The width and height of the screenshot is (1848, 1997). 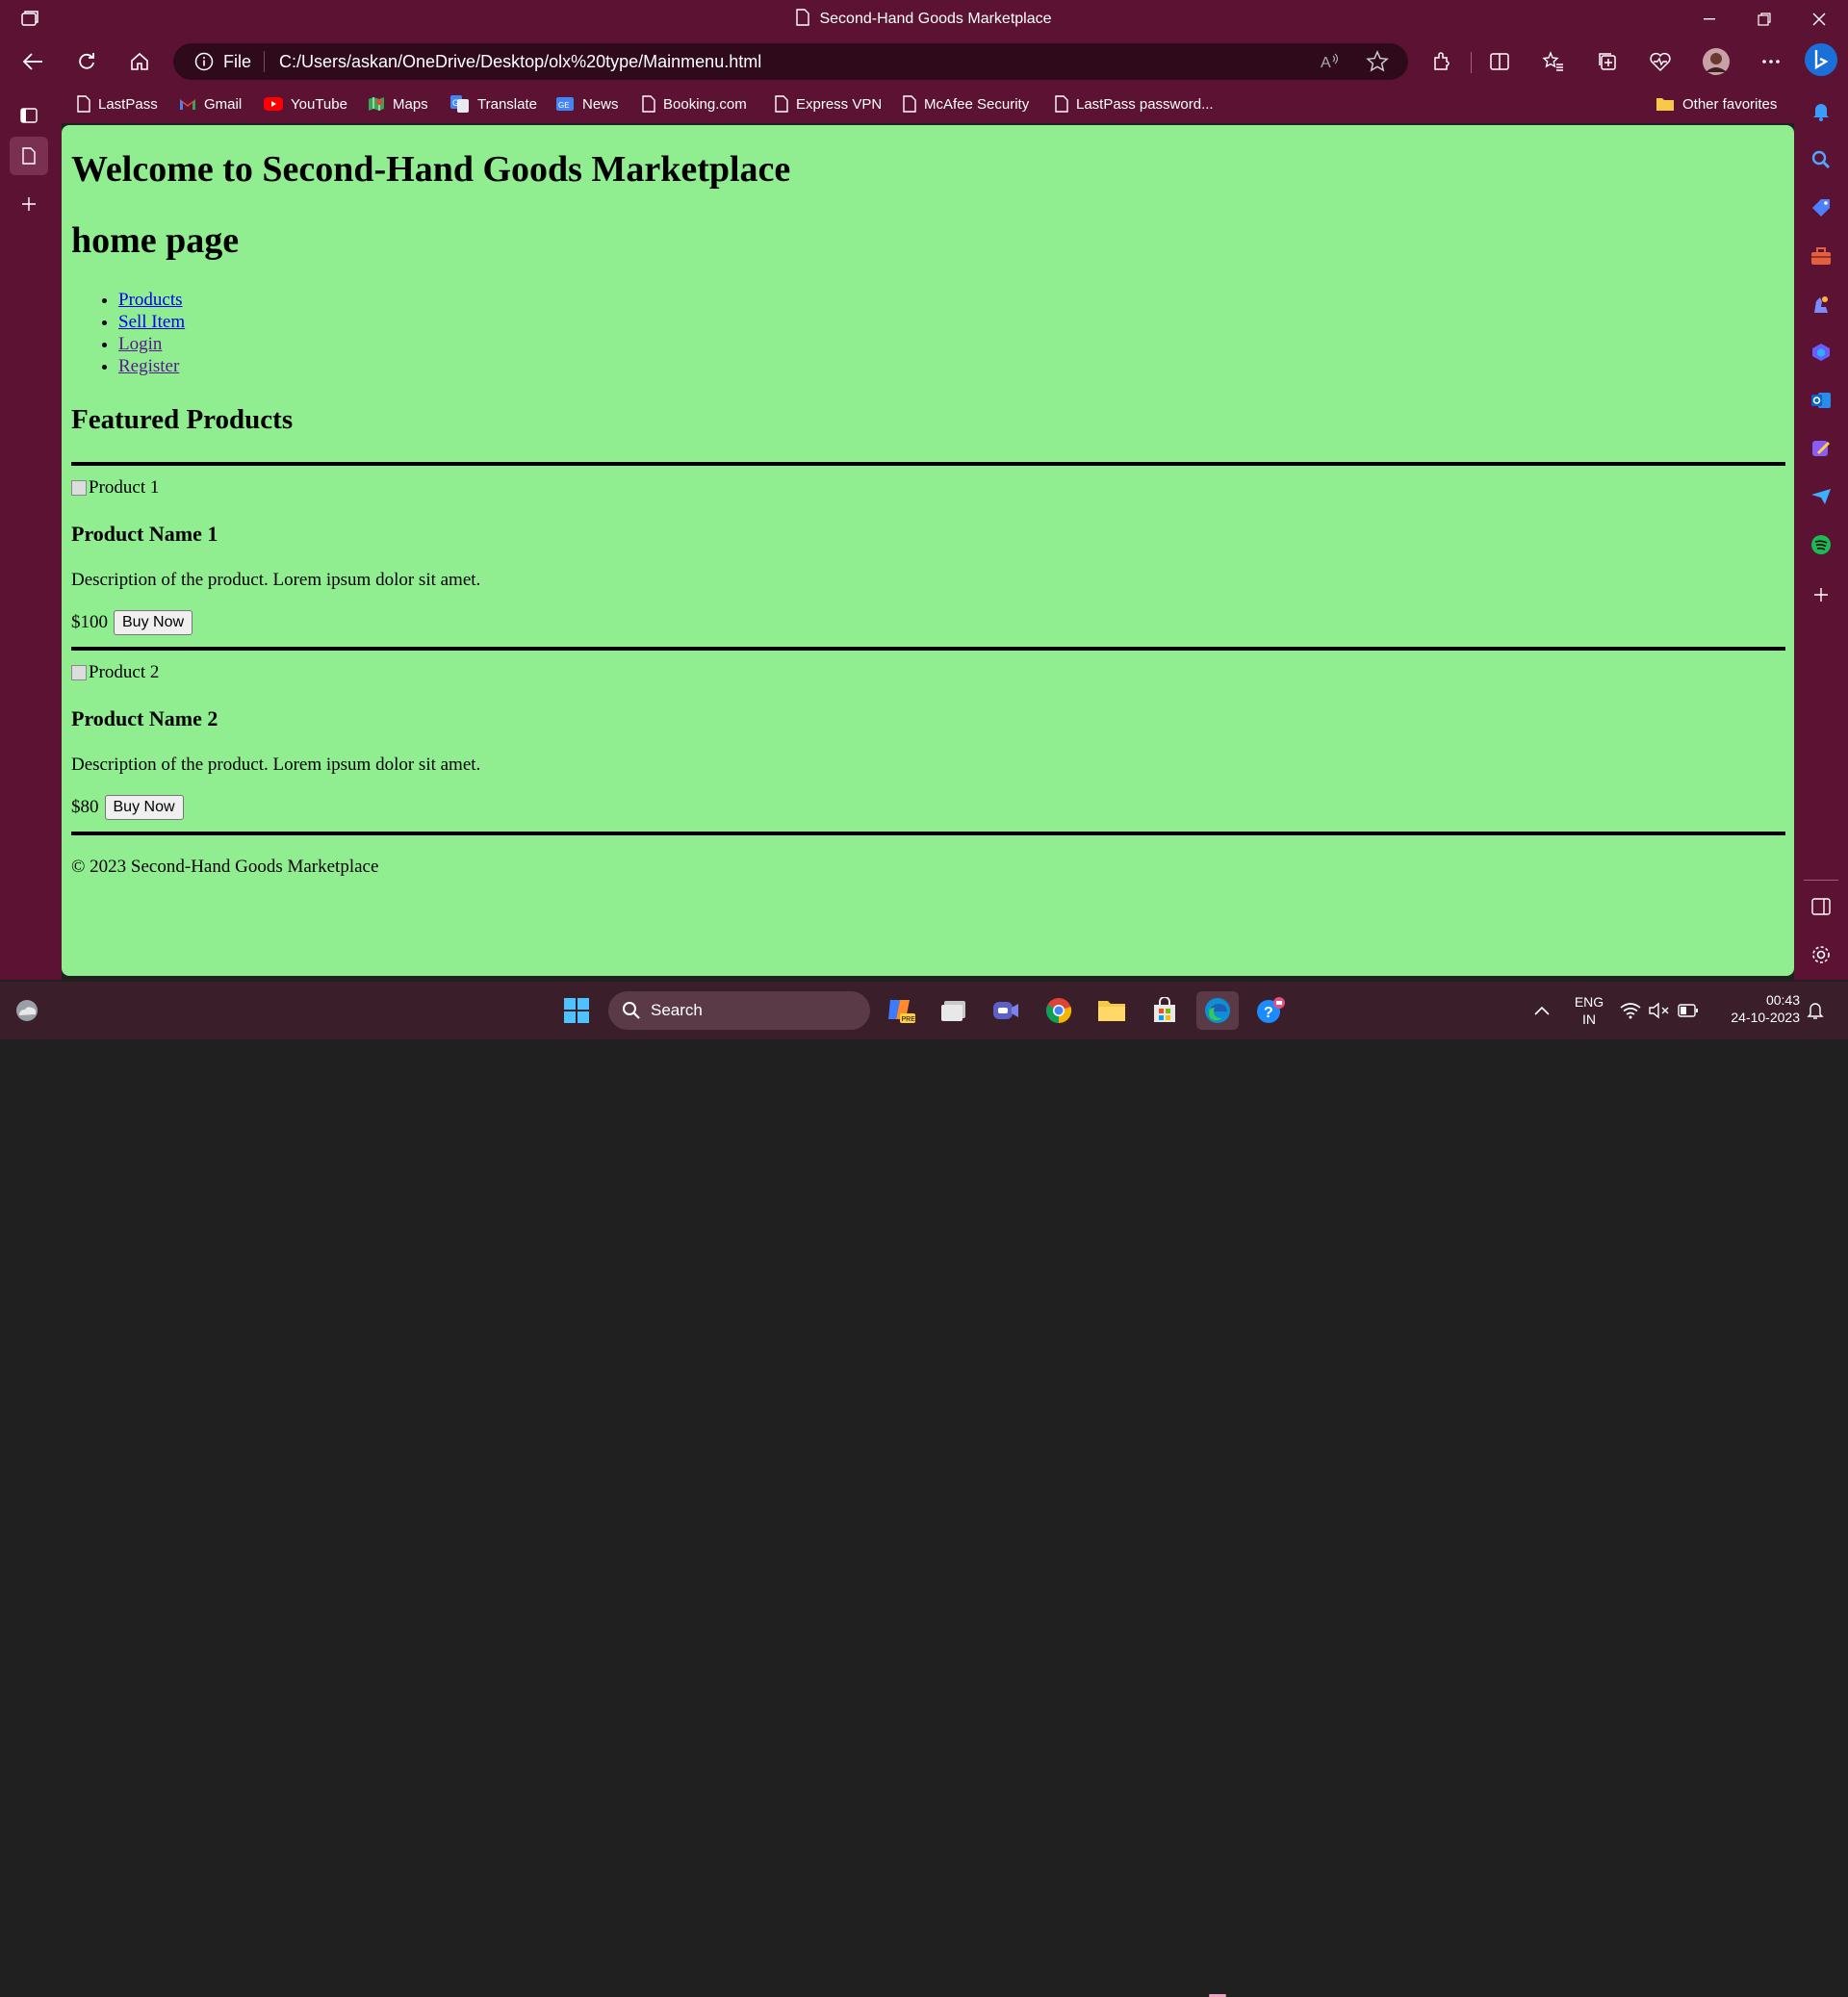 I want to click on hide-sidebar-icon, so click(x=1821, y=907).